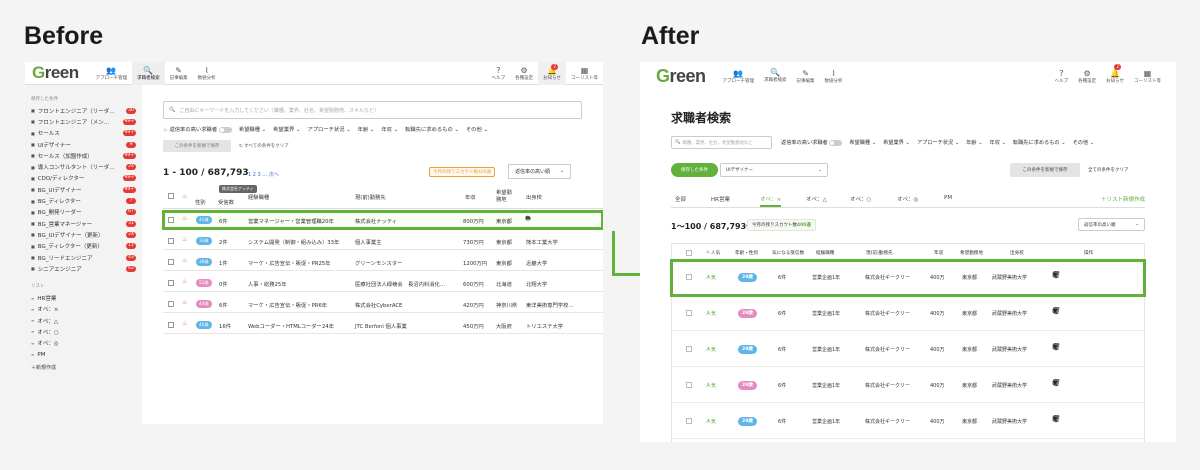  What do you see at coordinates (83, 166) in the screenshot?
I see `saved-condition-item: ■ 導入コンサルタント（リーダ… 24` at bounding box center [83, 166].